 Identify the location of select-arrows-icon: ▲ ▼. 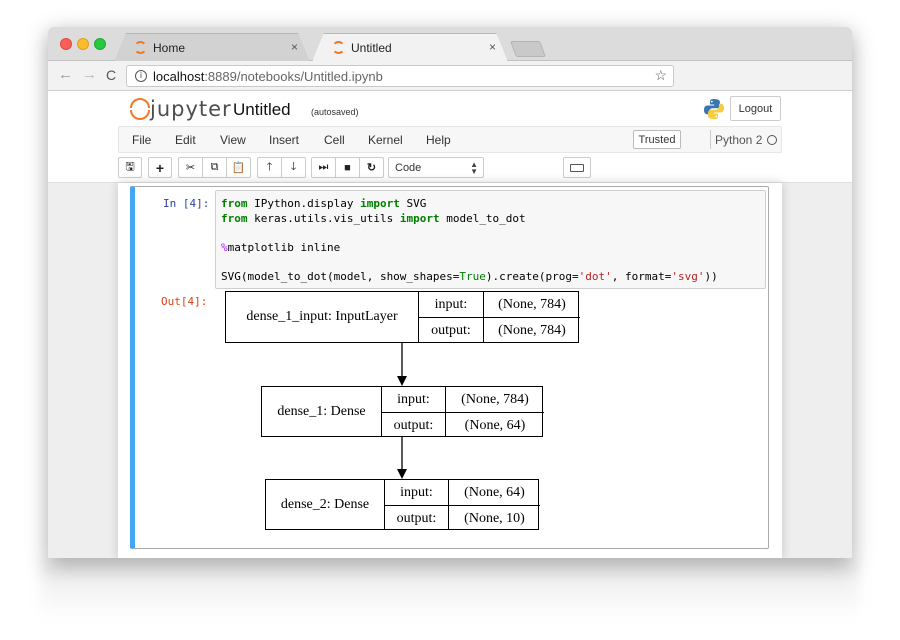
(474, 168).